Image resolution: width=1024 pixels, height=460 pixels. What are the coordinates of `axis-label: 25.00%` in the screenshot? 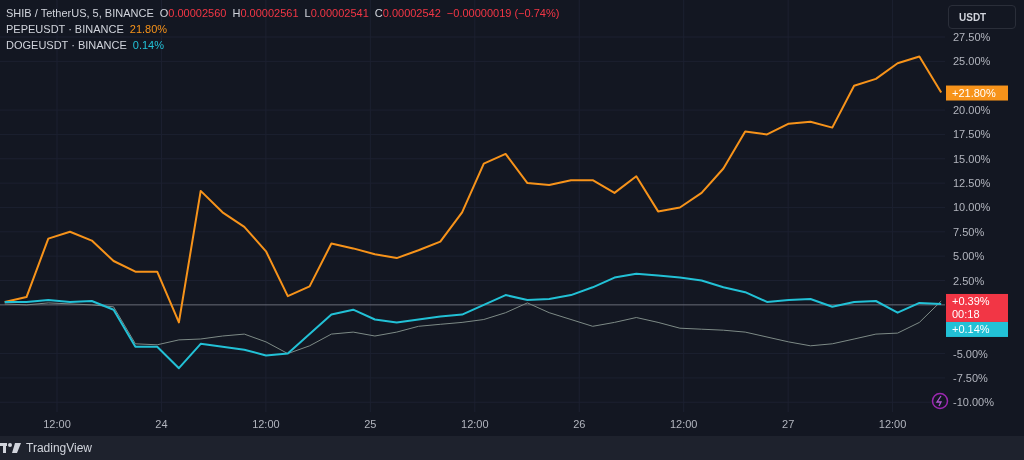 It's located at (972, 61).